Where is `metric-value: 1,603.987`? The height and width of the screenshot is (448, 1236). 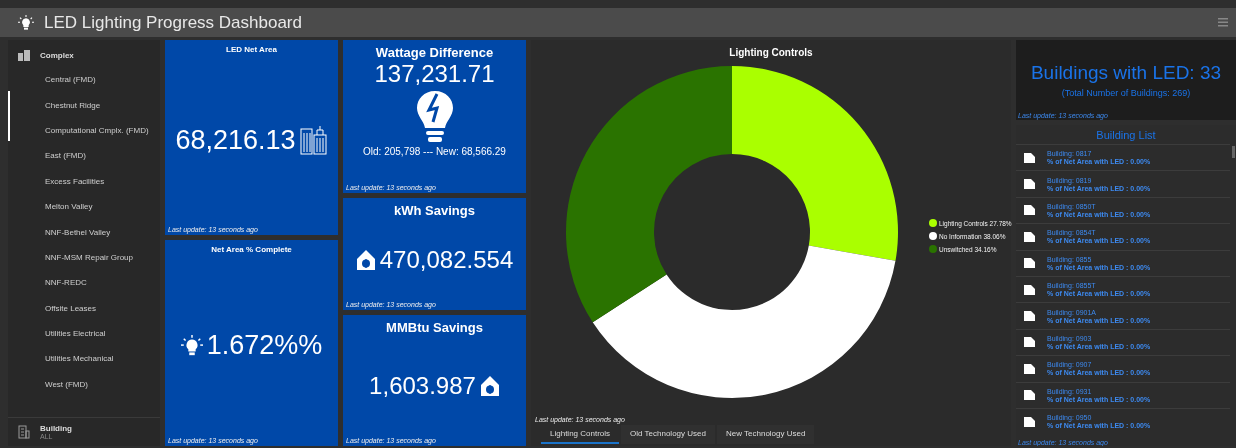 metric-value: 1,603.987 is located at coordinates (422, 386).